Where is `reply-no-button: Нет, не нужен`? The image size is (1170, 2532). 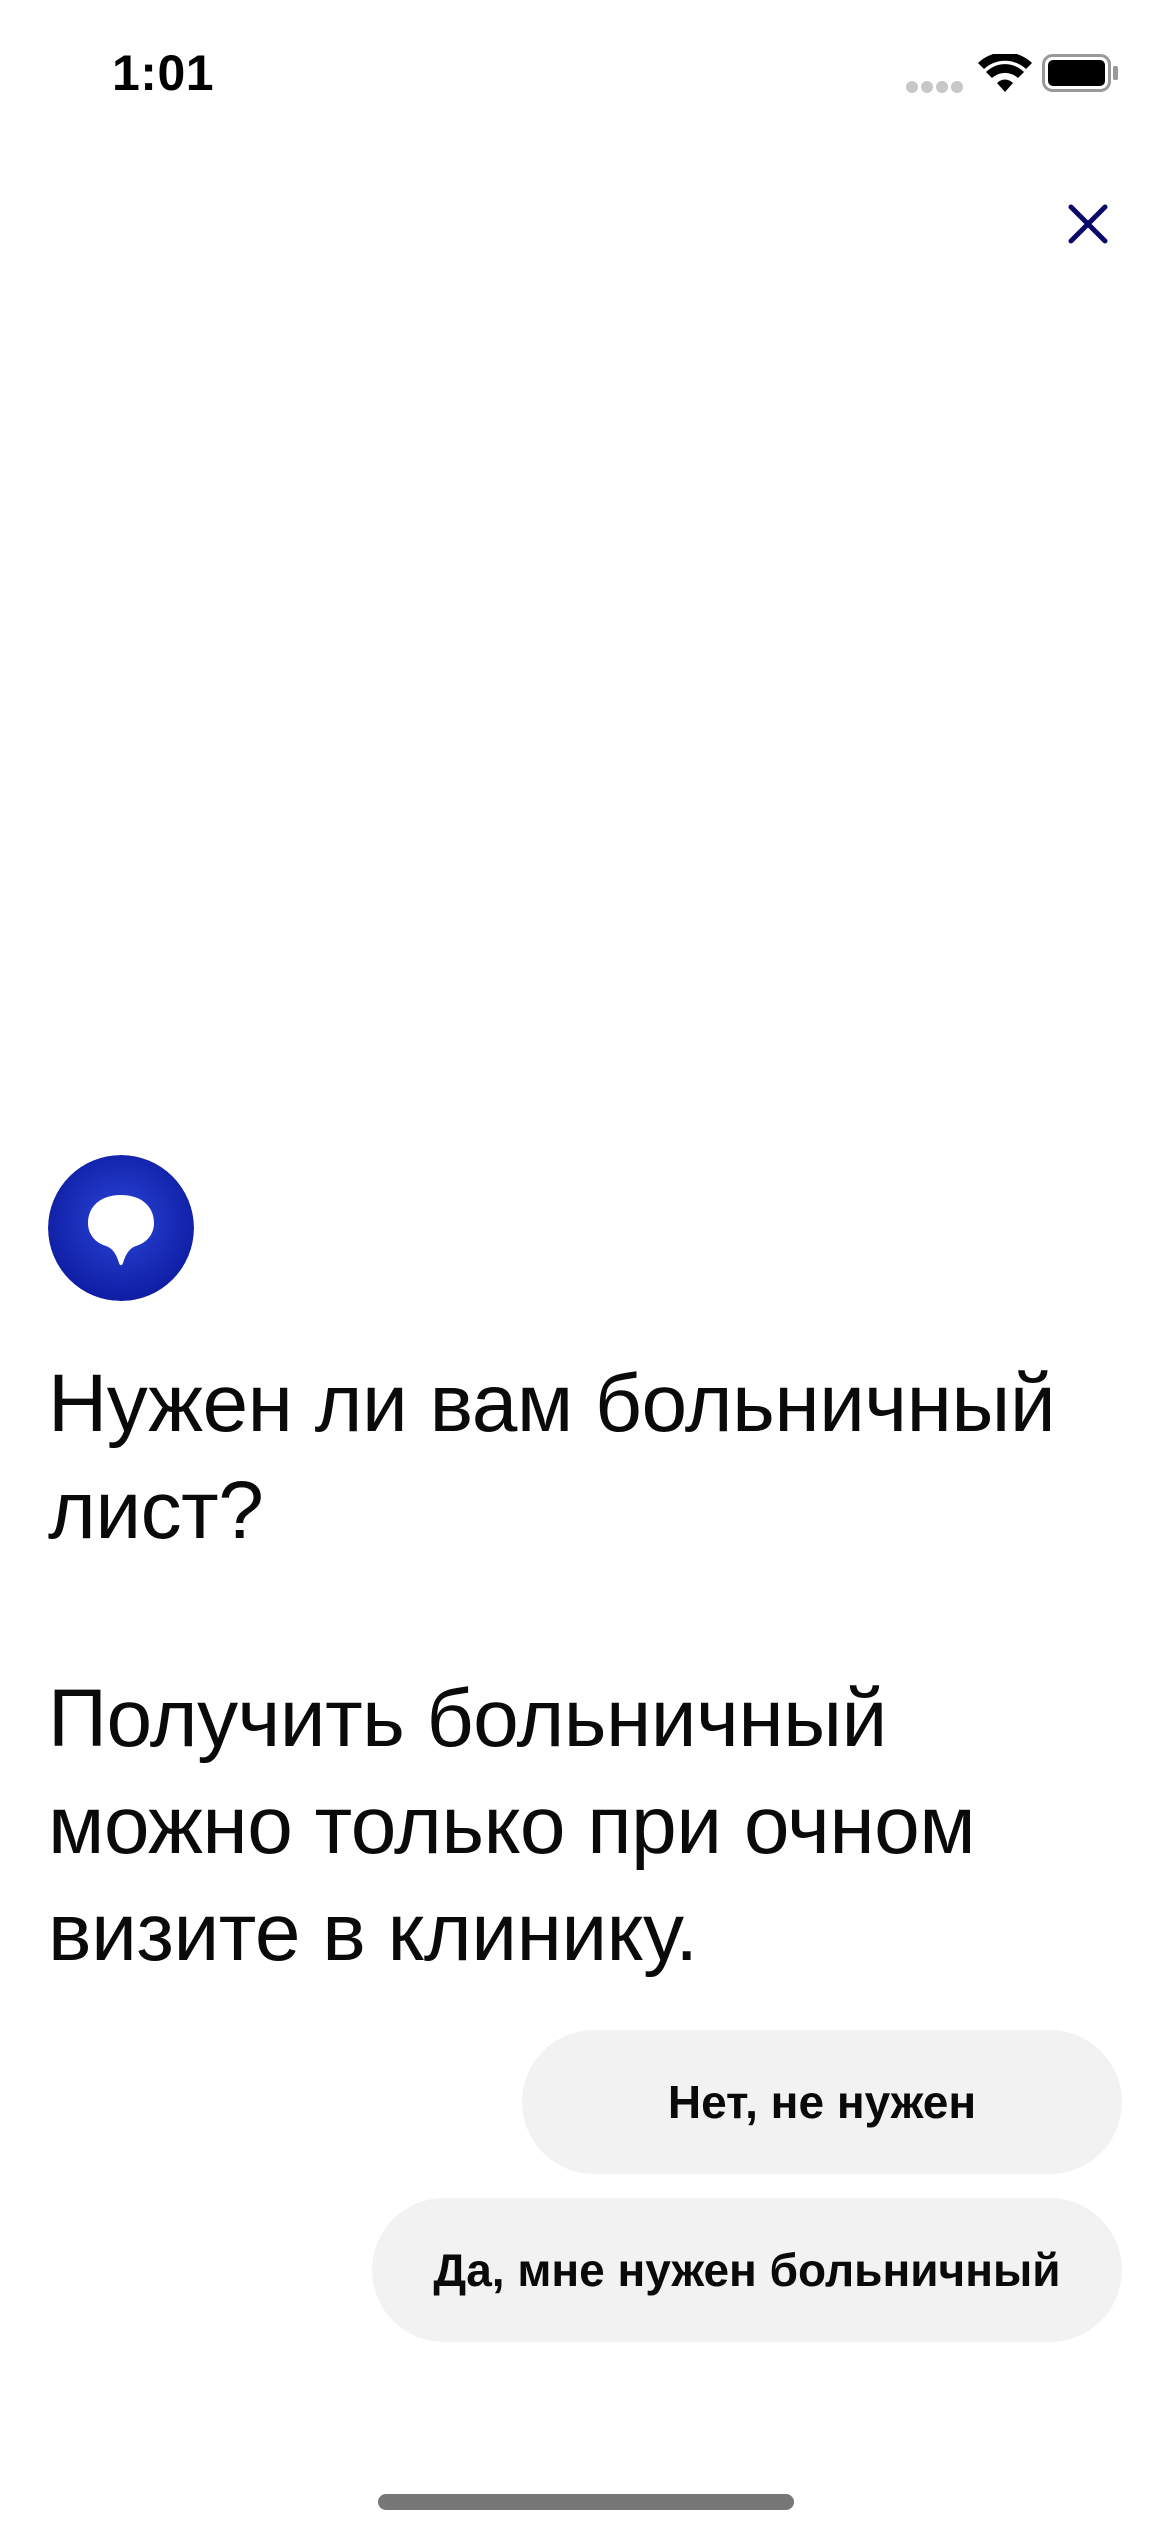
reply-no-button: Нет, не нужен is located at coordinates (822, 2102).